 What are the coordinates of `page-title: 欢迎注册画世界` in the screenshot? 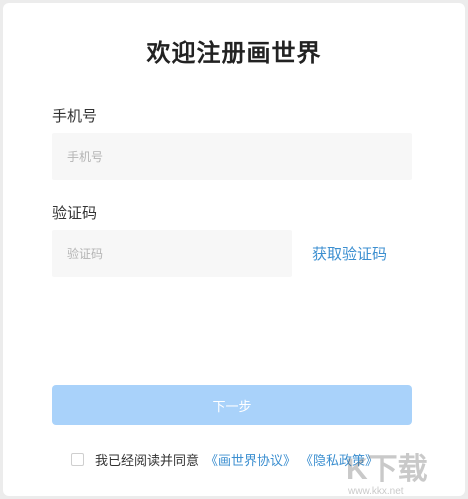 It's located at (234, 53).